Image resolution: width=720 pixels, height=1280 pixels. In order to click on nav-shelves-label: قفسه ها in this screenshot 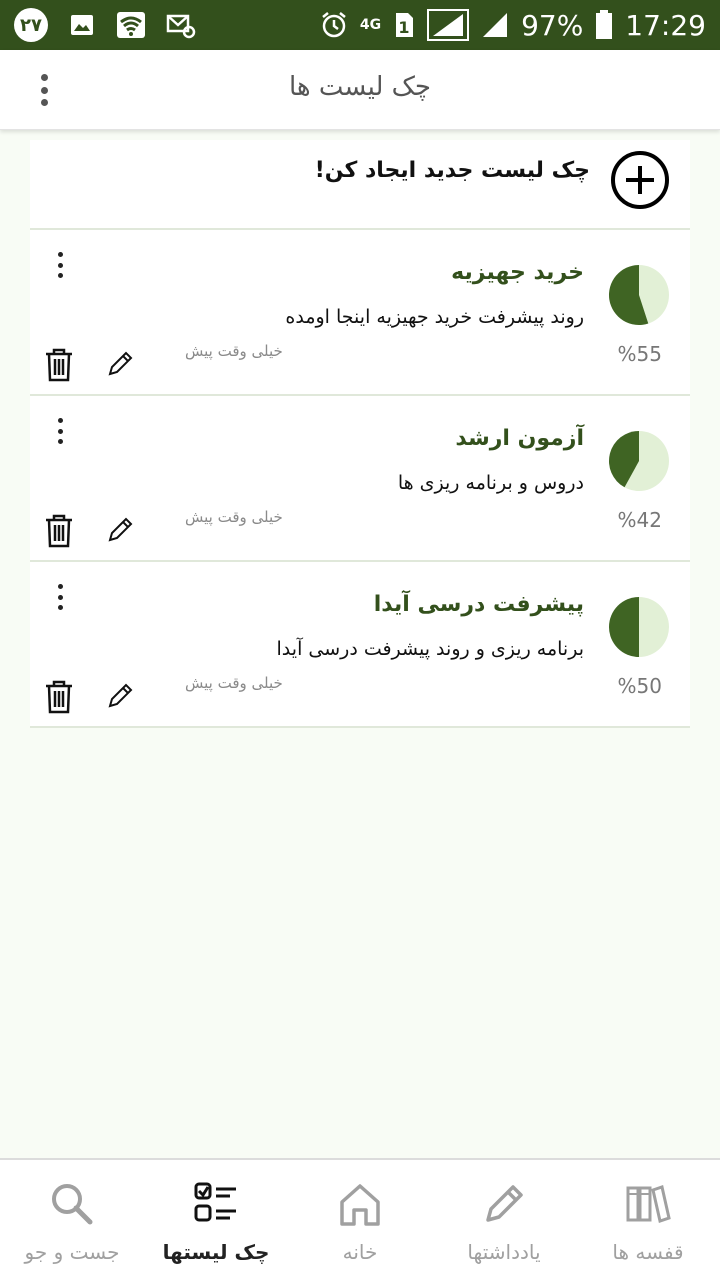, I will do `click(648, 1252)`.